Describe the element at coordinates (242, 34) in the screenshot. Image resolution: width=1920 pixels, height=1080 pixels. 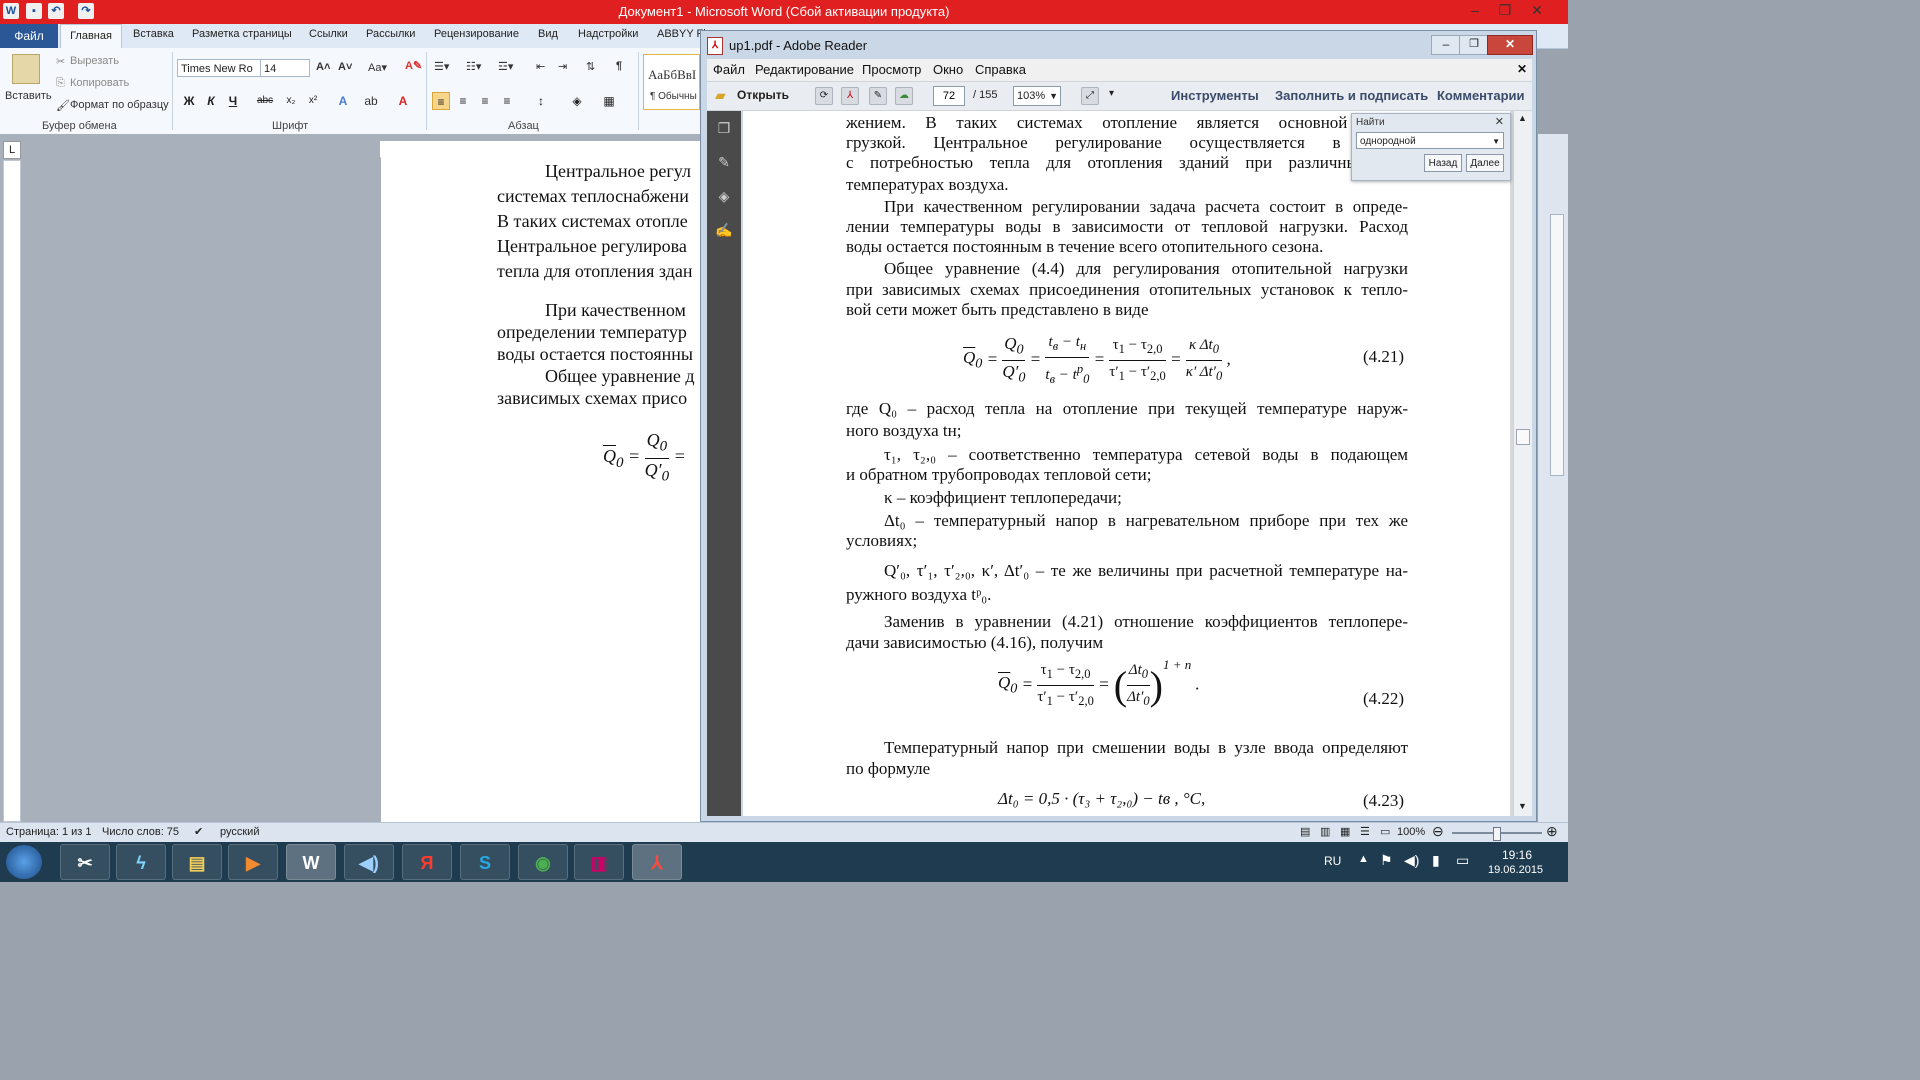
I see `tab-page-layout: Разметка страницы` at that location.